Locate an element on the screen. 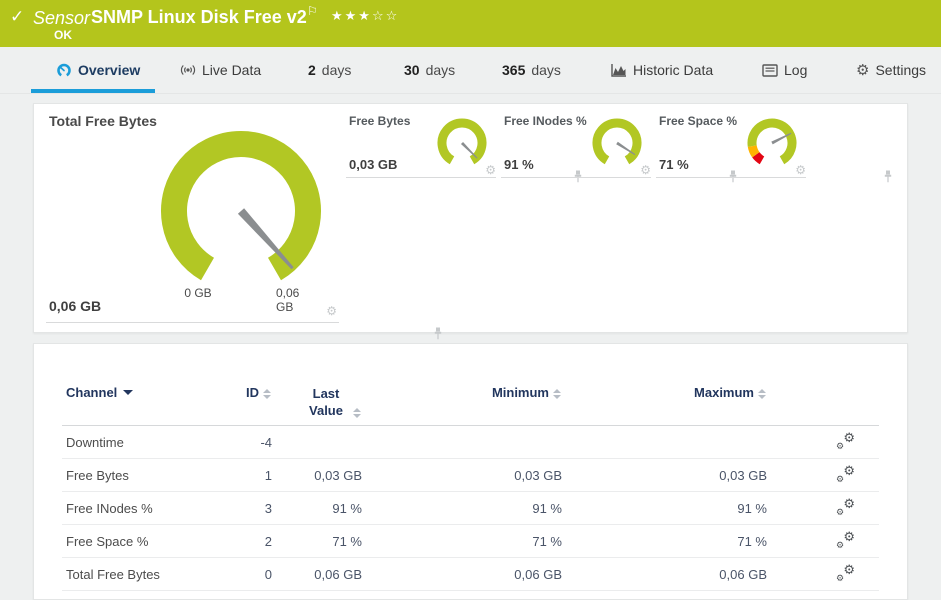 This screenshot has height=600, width=941. gauge-title: Free Space % is located at coordinates (698, 121).